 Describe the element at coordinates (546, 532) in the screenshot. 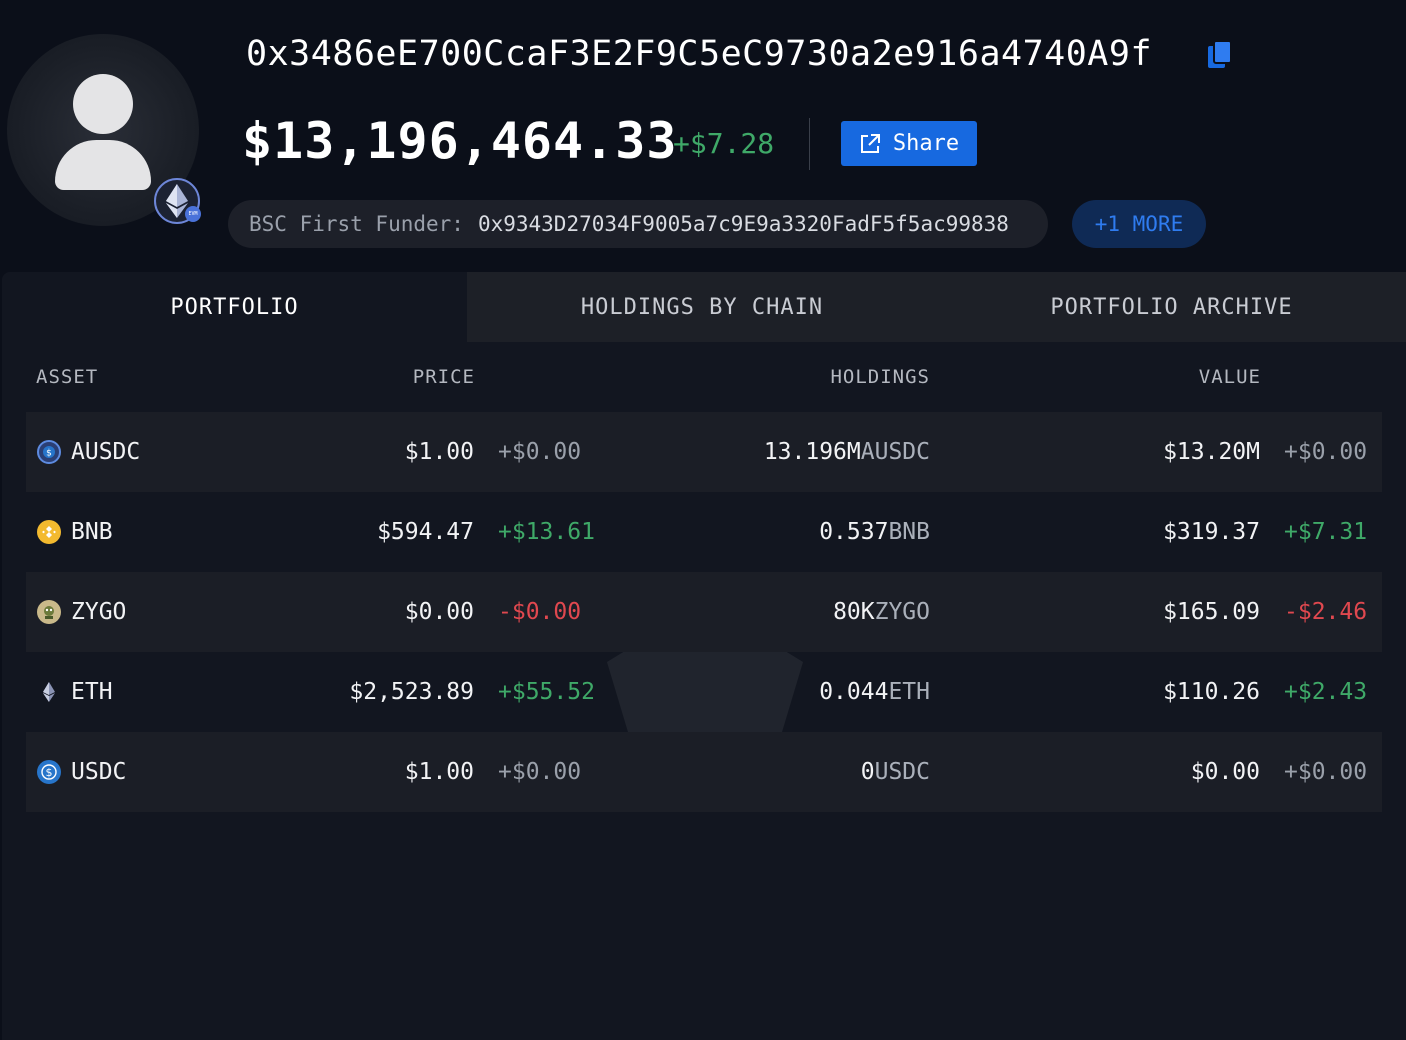

I see `asset-price-change: +$13.61` at that location.